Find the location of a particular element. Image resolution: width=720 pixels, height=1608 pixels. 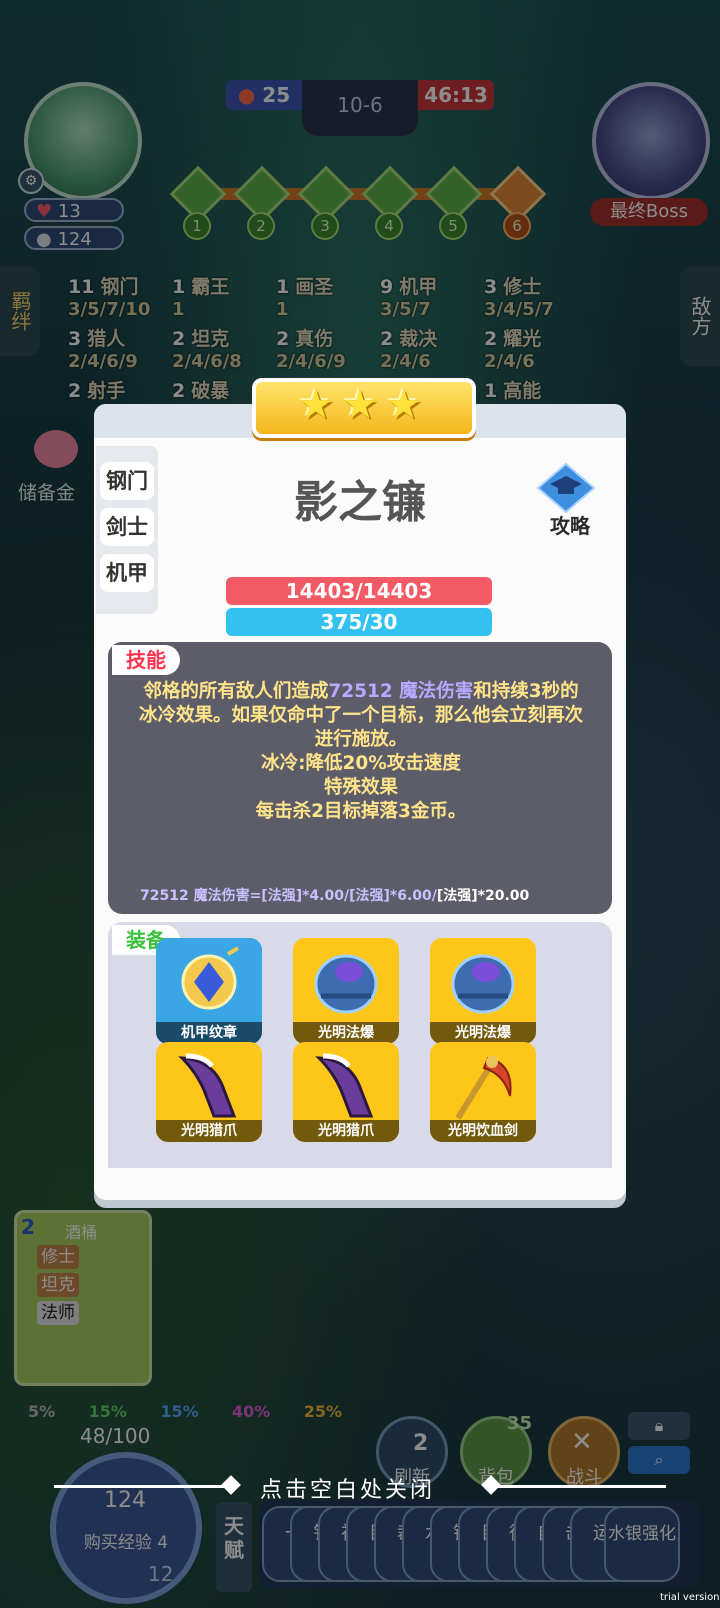

formula-text: [法强]*20.00 is located at coordinates (483, 896).